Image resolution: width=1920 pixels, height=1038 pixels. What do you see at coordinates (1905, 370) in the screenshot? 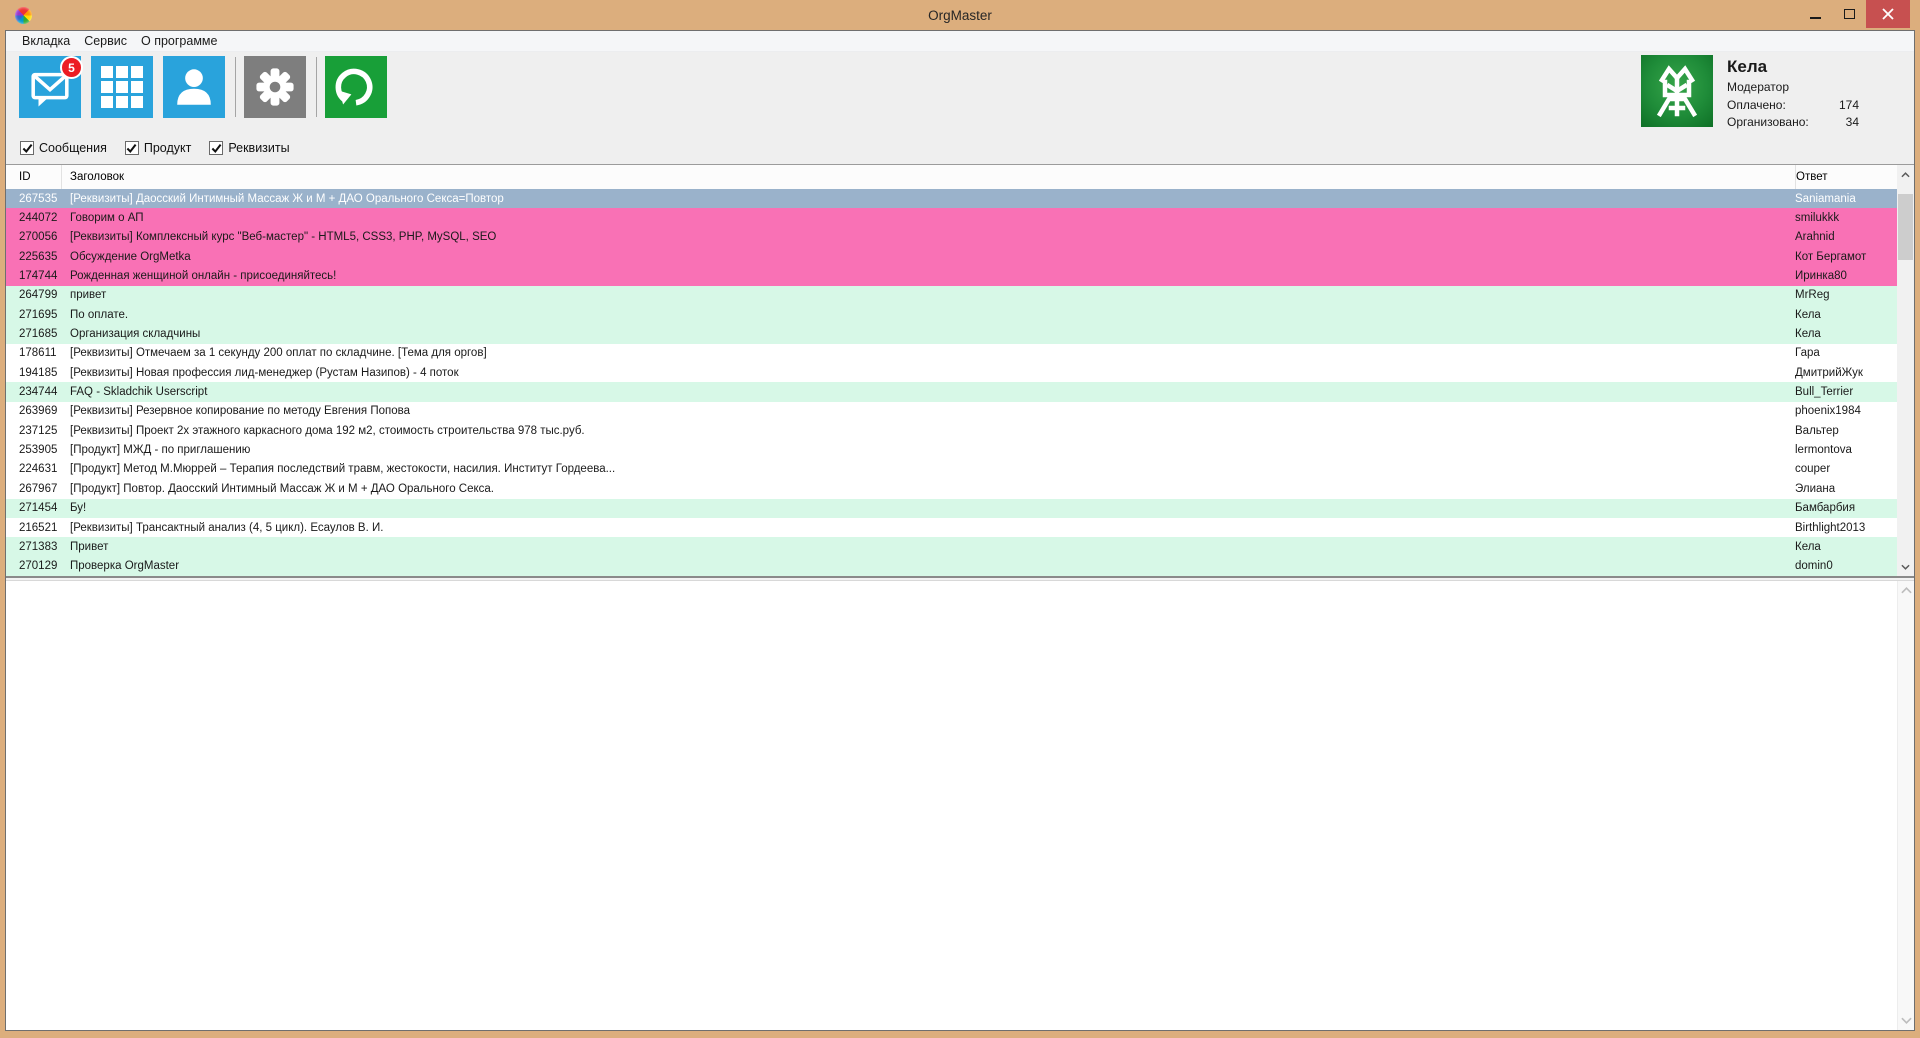
I see `table-scrollbar` at bounding box center [1905, 370].